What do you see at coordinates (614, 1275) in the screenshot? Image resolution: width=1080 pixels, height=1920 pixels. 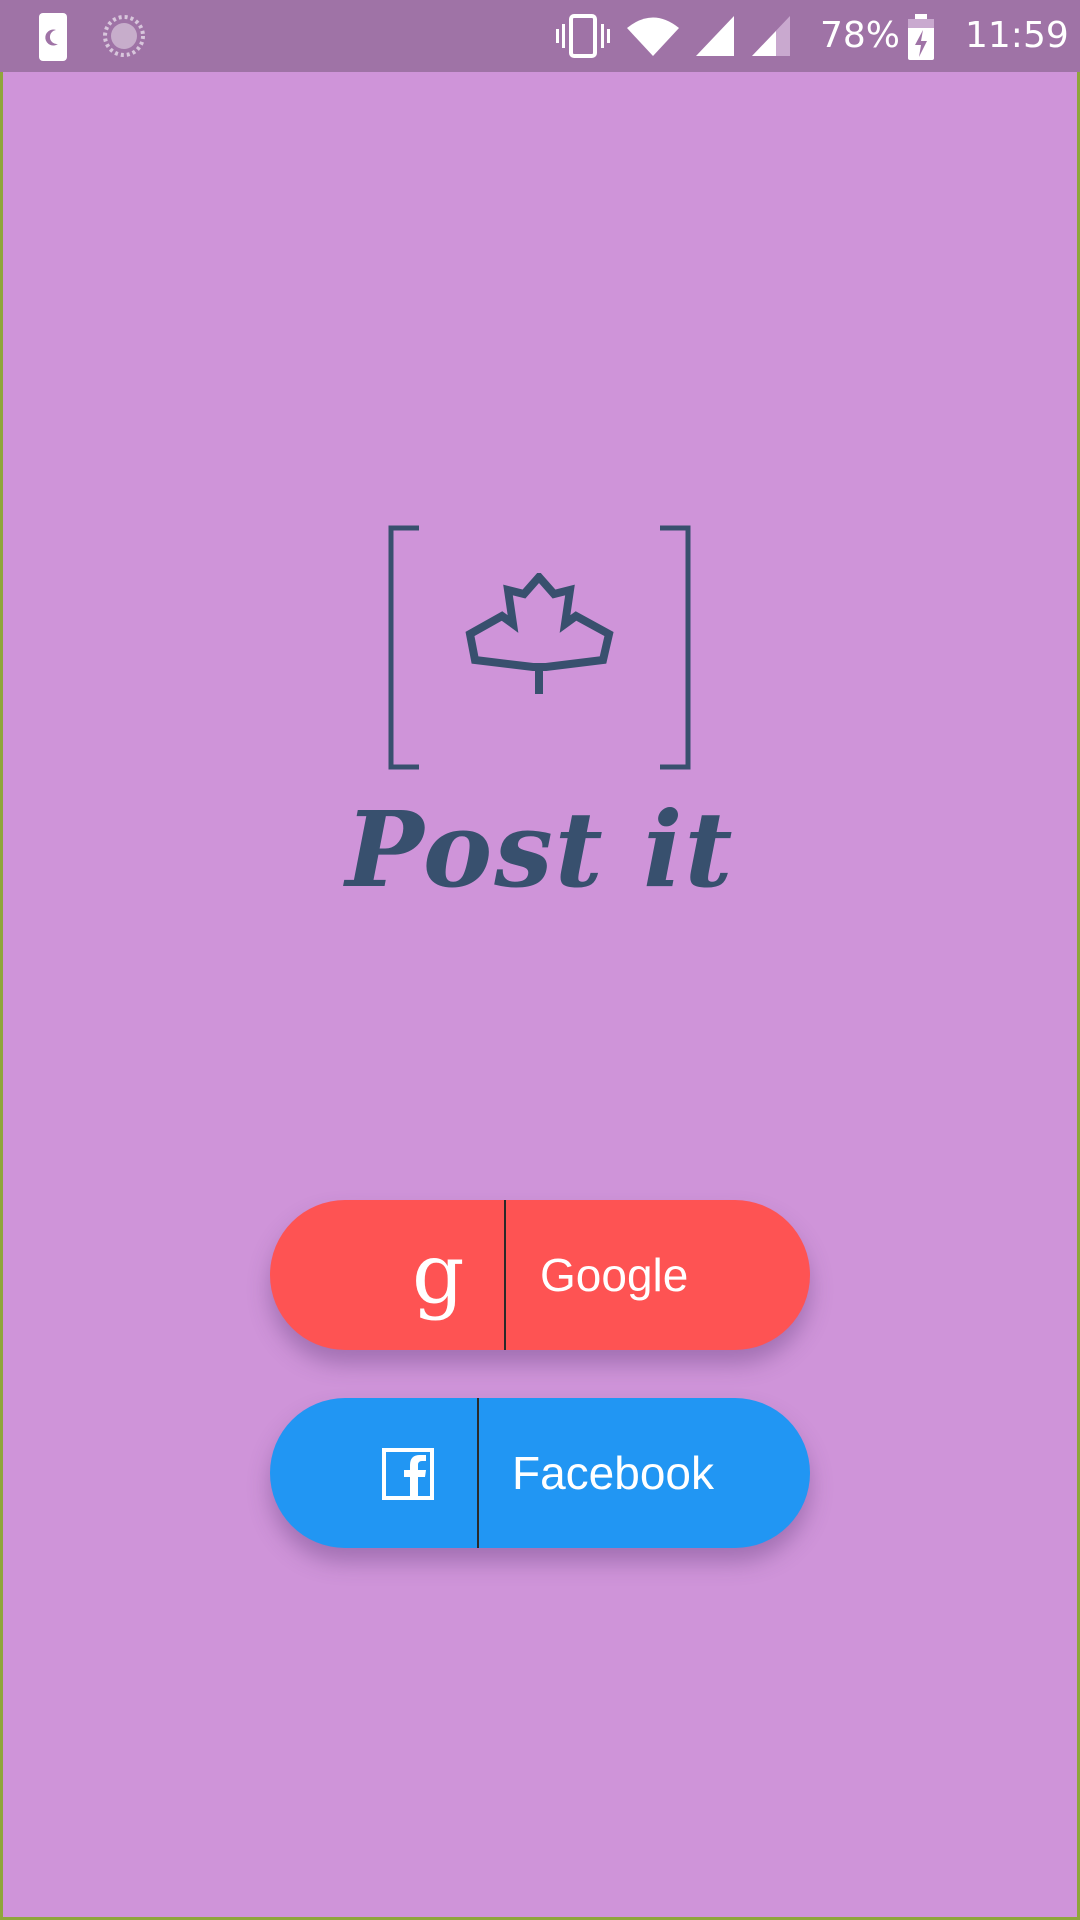 I see `google-button-label: Google` at bounding box center [614, 1275].